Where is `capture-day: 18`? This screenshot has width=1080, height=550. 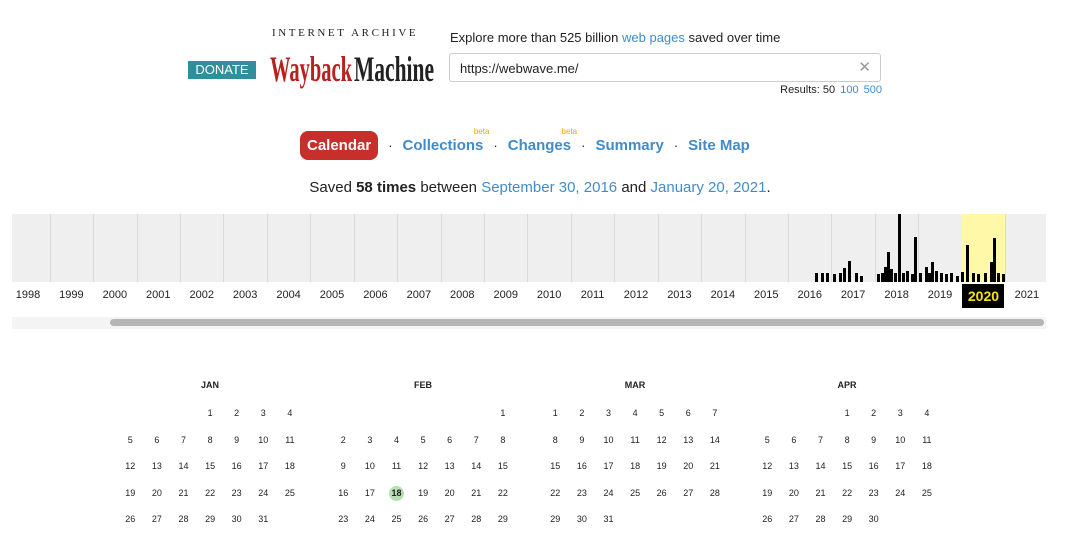
capture-day: 18 is located at coordinates (396, 499).